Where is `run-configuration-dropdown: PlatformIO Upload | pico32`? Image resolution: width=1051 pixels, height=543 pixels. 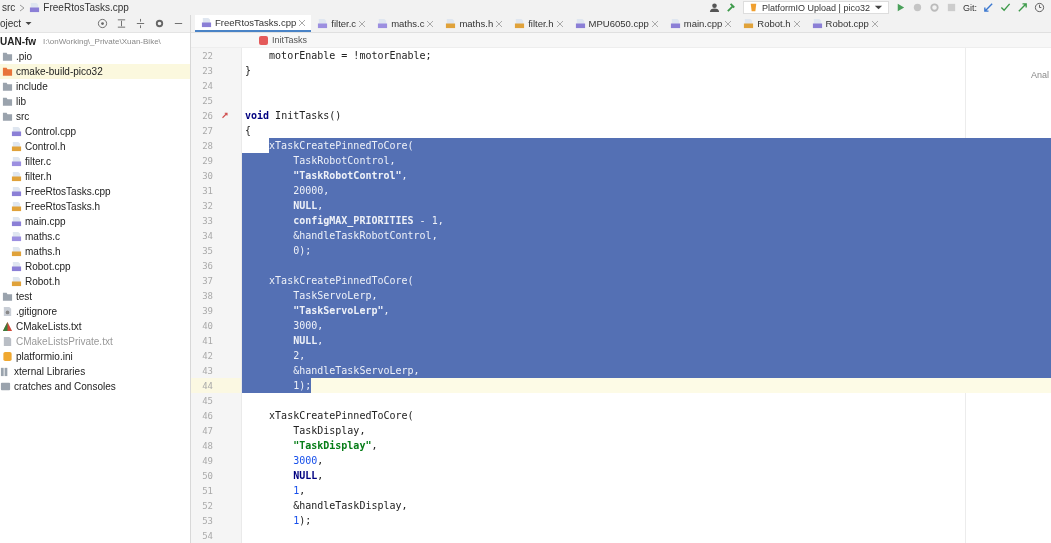
run-configuration-dropdown: PlatformIO Upload | pico32 is located at coordinates (816, 7).